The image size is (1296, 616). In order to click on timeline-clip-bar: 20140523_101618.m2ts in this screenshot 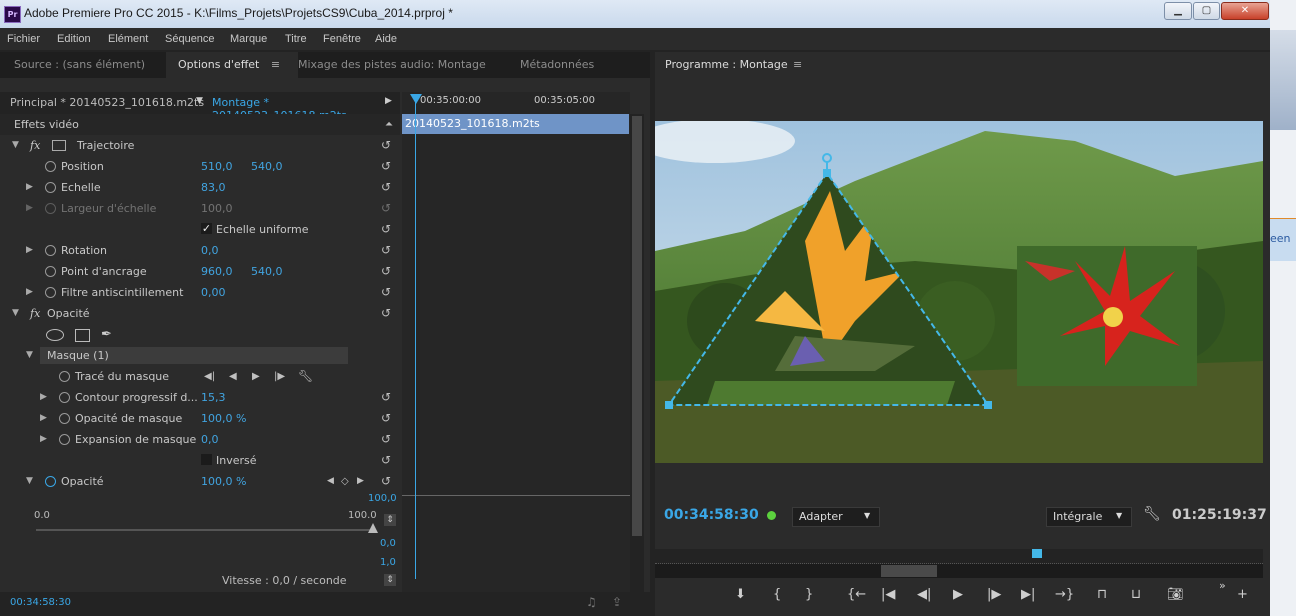, I will do `click(515, 124)`.